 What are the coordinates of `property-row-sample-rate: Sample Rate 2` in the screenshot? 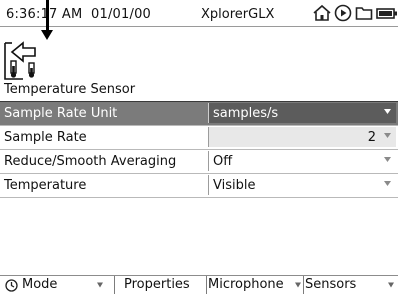 It's located at (199, 138).